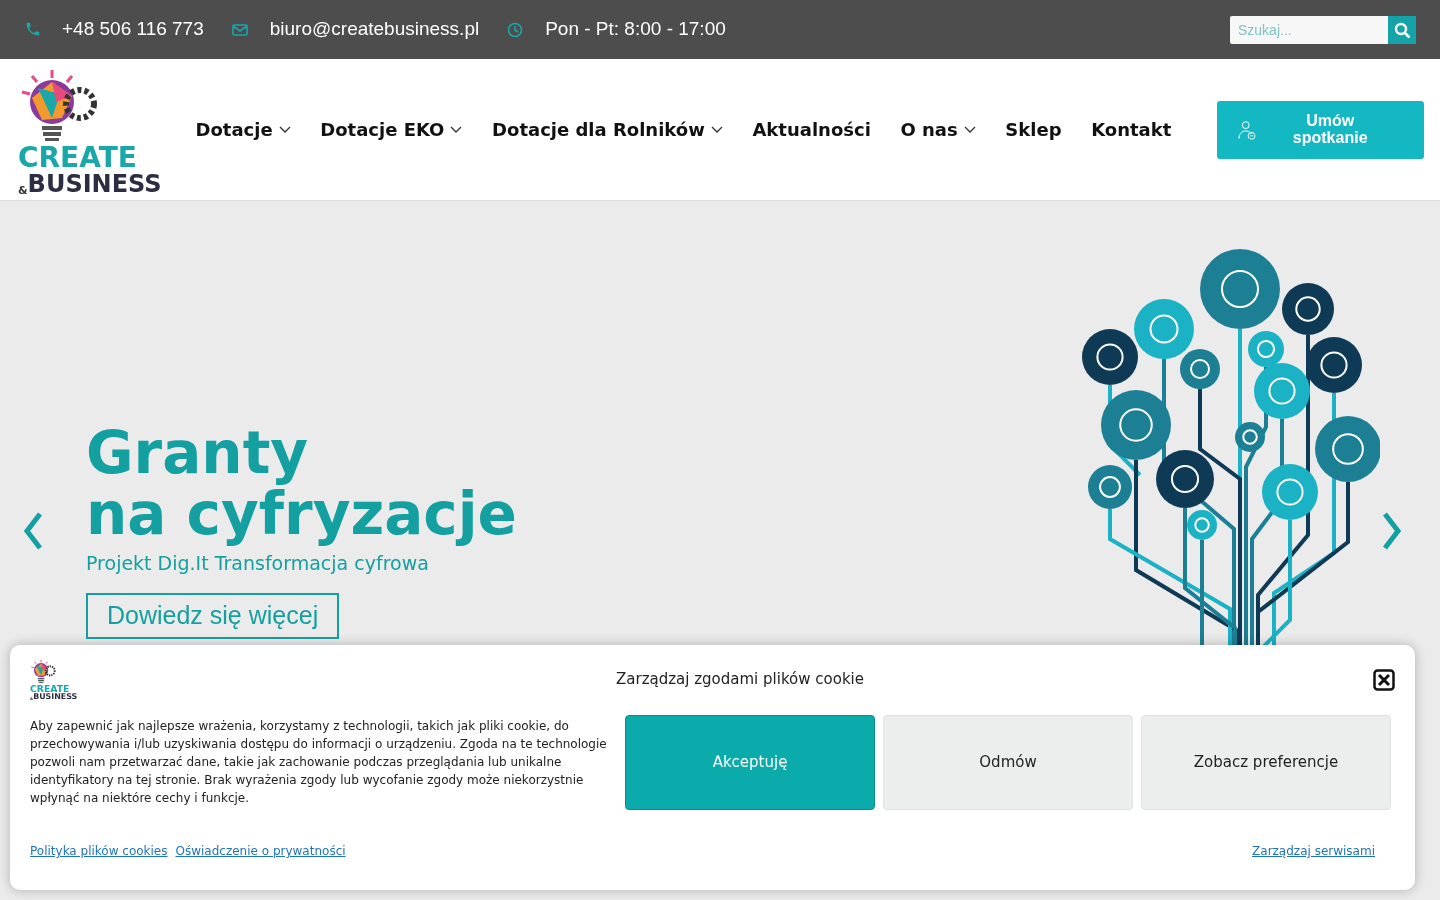  I want to click on close-icon, so click(1384, 679).